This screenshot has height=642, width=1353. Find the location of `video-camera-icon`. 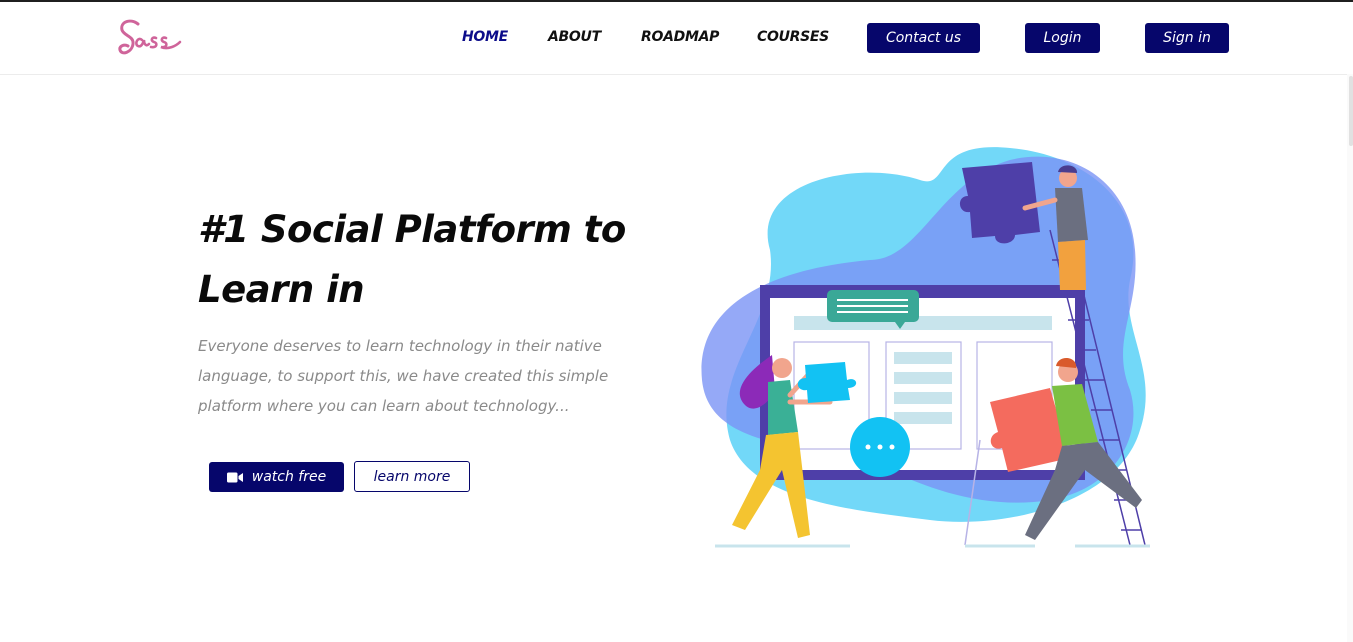

video-camera-icon is located at coordinates (234, 477).